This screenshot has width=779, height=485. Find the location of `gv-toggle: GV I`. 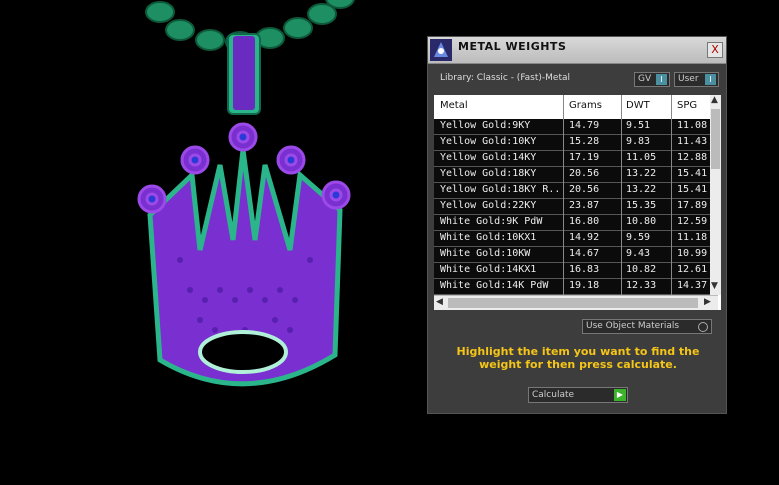

gv-toggle: GV I is located at coordinates (652, 79).